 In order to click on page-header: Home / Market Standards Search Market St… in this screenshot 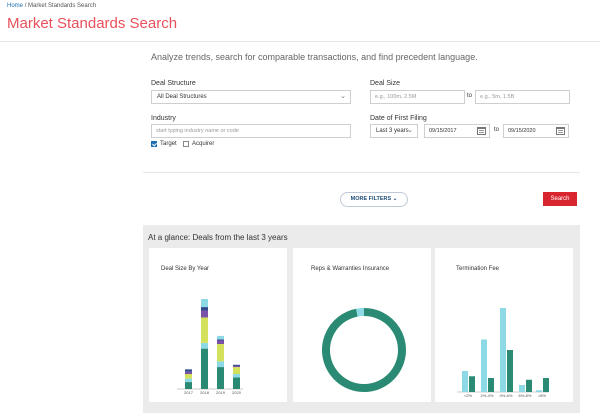, I will do `click(300, 21)`.